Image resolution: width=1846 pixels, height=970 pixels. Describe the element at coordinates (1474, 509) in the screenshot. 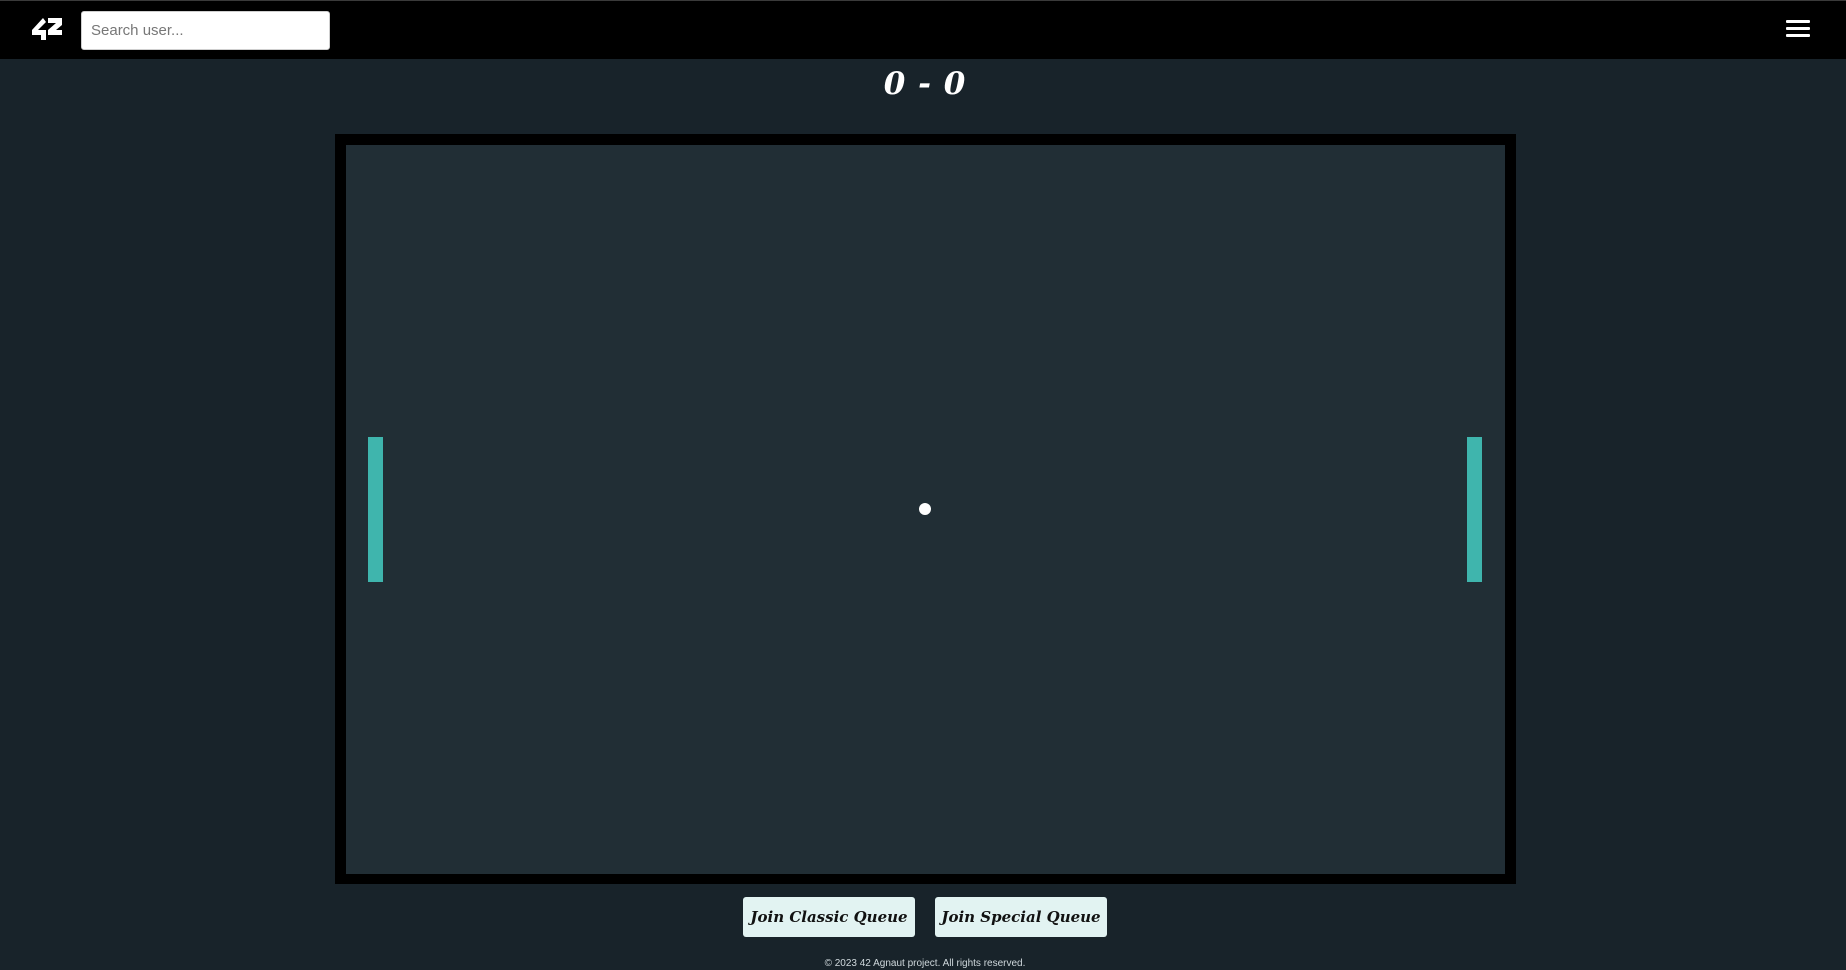

I see `right-paddle` at that location.